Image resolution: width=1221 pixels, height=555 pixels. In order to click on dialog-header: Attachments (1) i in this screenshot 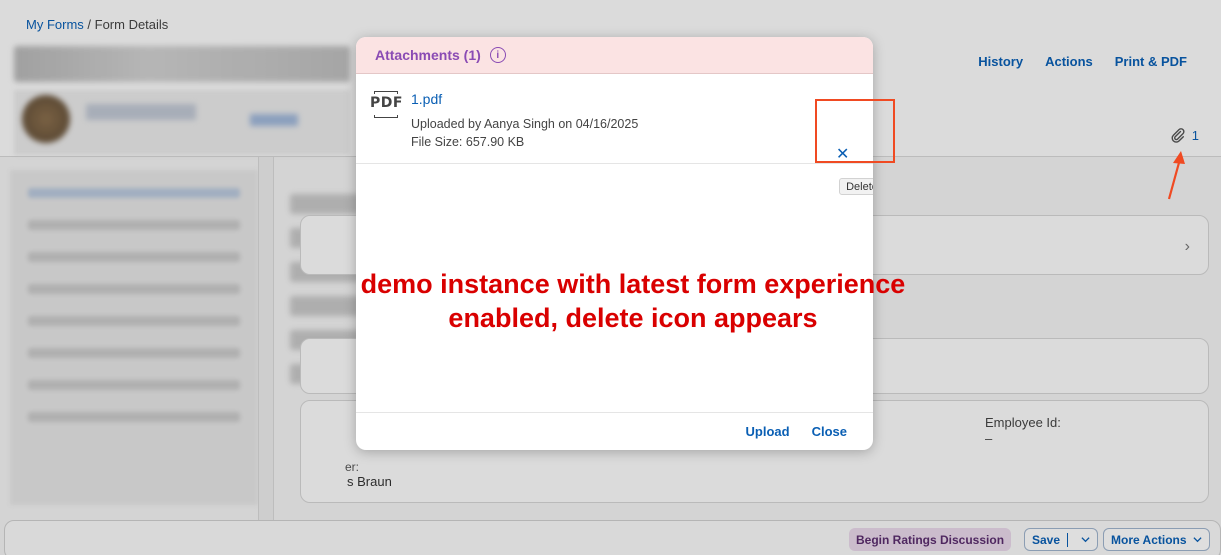, I will do `click(614, 55)`.